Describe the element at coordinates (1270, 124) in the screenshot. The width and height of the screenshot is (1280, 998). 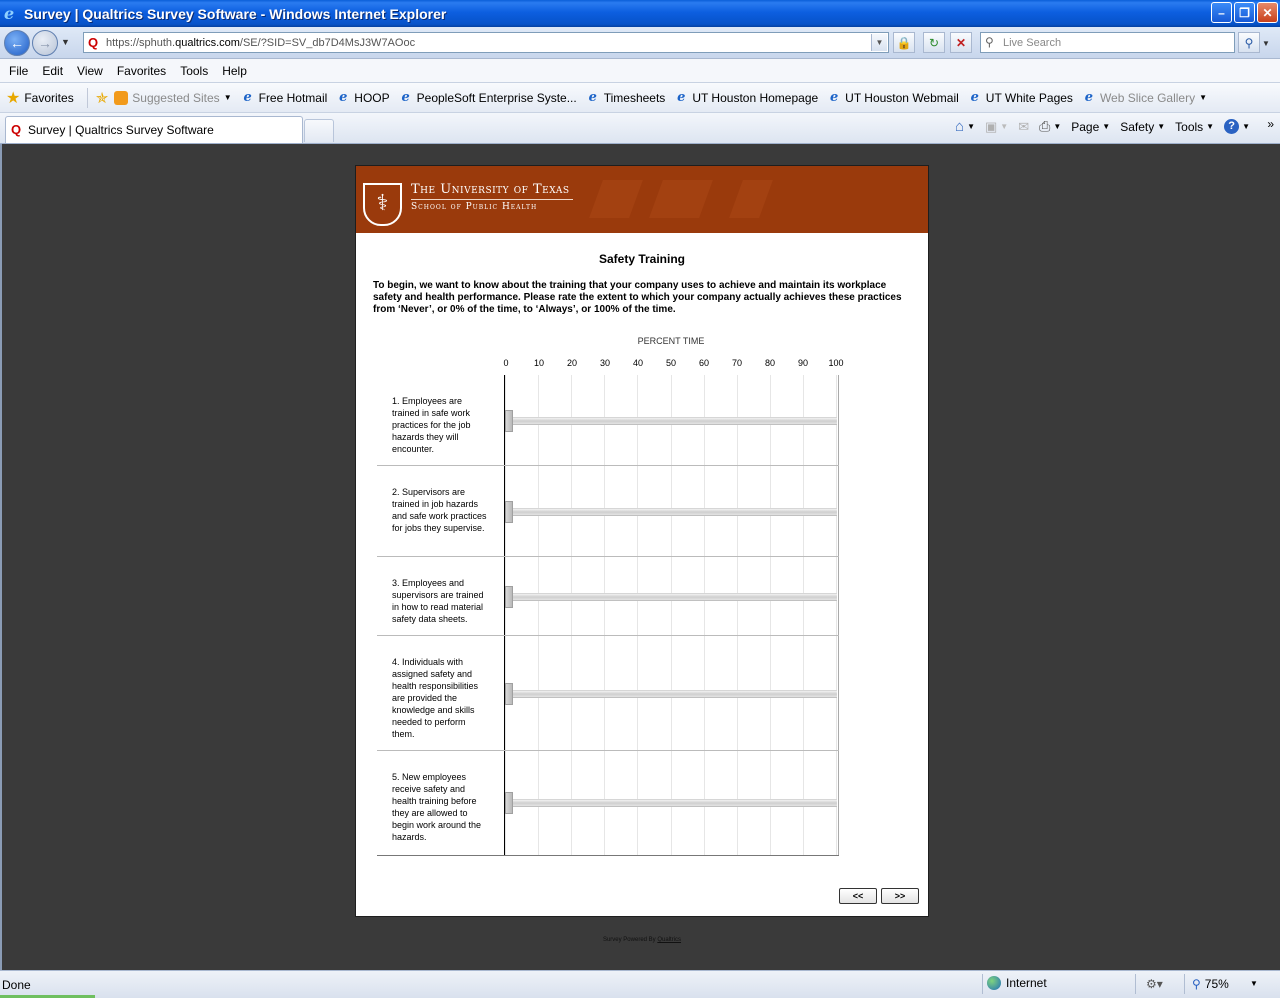
I see `more-commands-chevron-icon: »` at that location.